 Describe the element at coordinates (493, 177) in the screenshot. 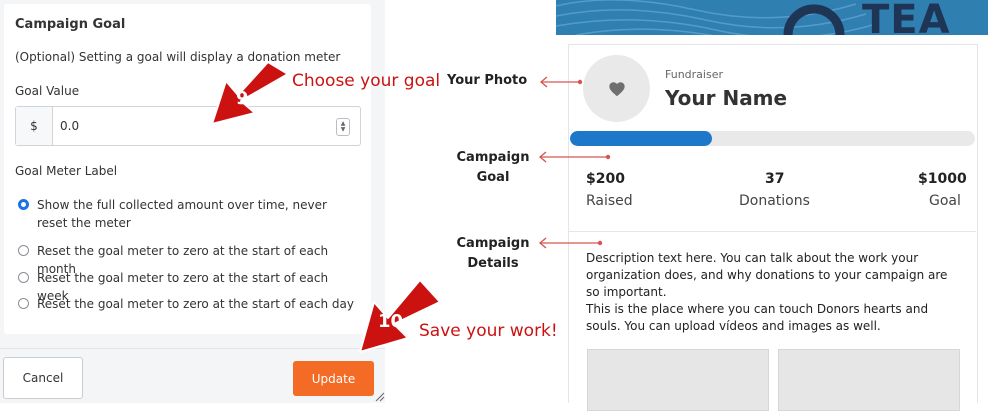

I see `callout-line: Goal` at that location.